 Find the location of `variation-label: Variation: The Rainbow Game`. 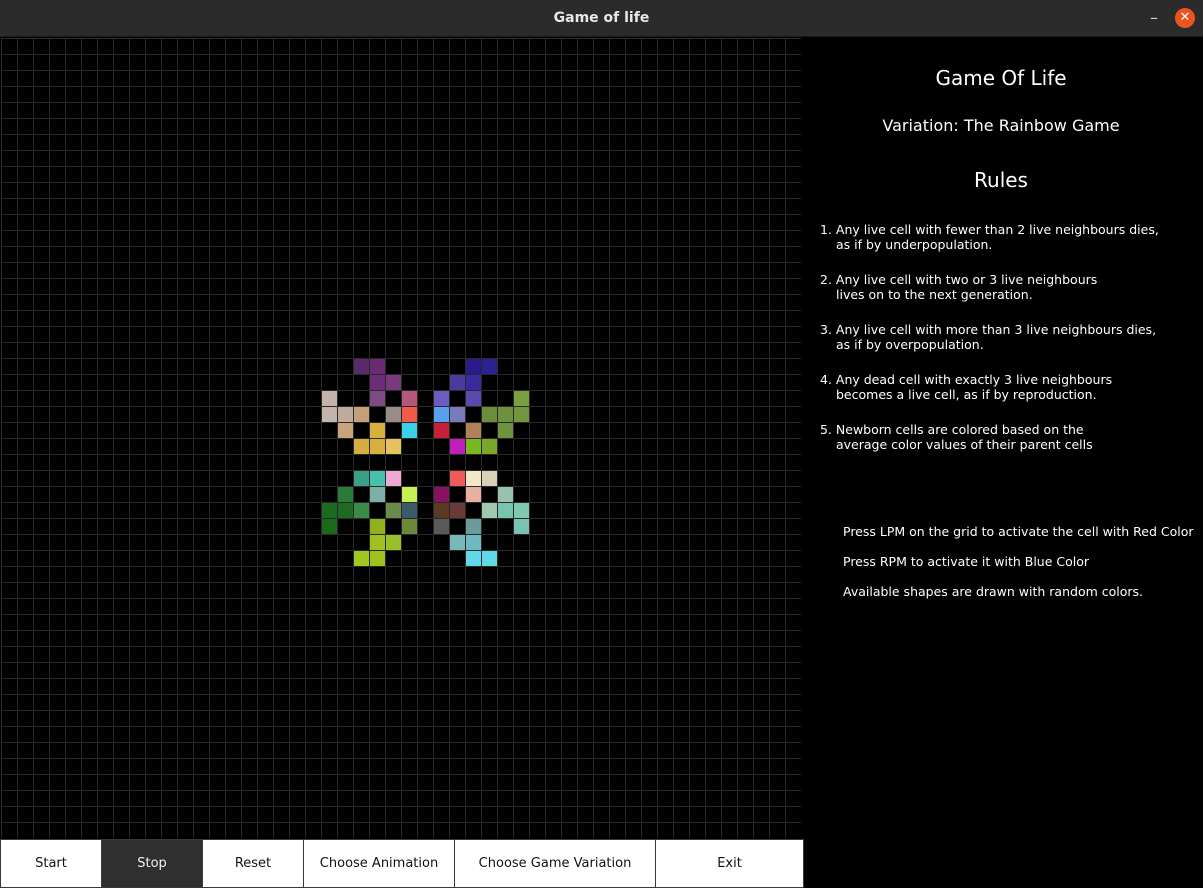

variation-label: Variation: The Rainbow Game is located at coordinates (1001, 125).